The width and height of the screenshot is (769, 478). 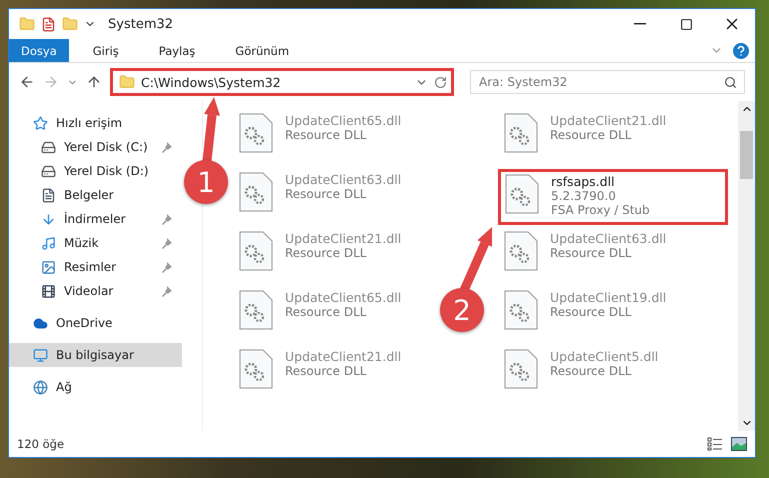 What do you see at coordinates (95, 267) in the screenshot?
I see `sidebar-item: Resimler` at bounding box center [95, 267].